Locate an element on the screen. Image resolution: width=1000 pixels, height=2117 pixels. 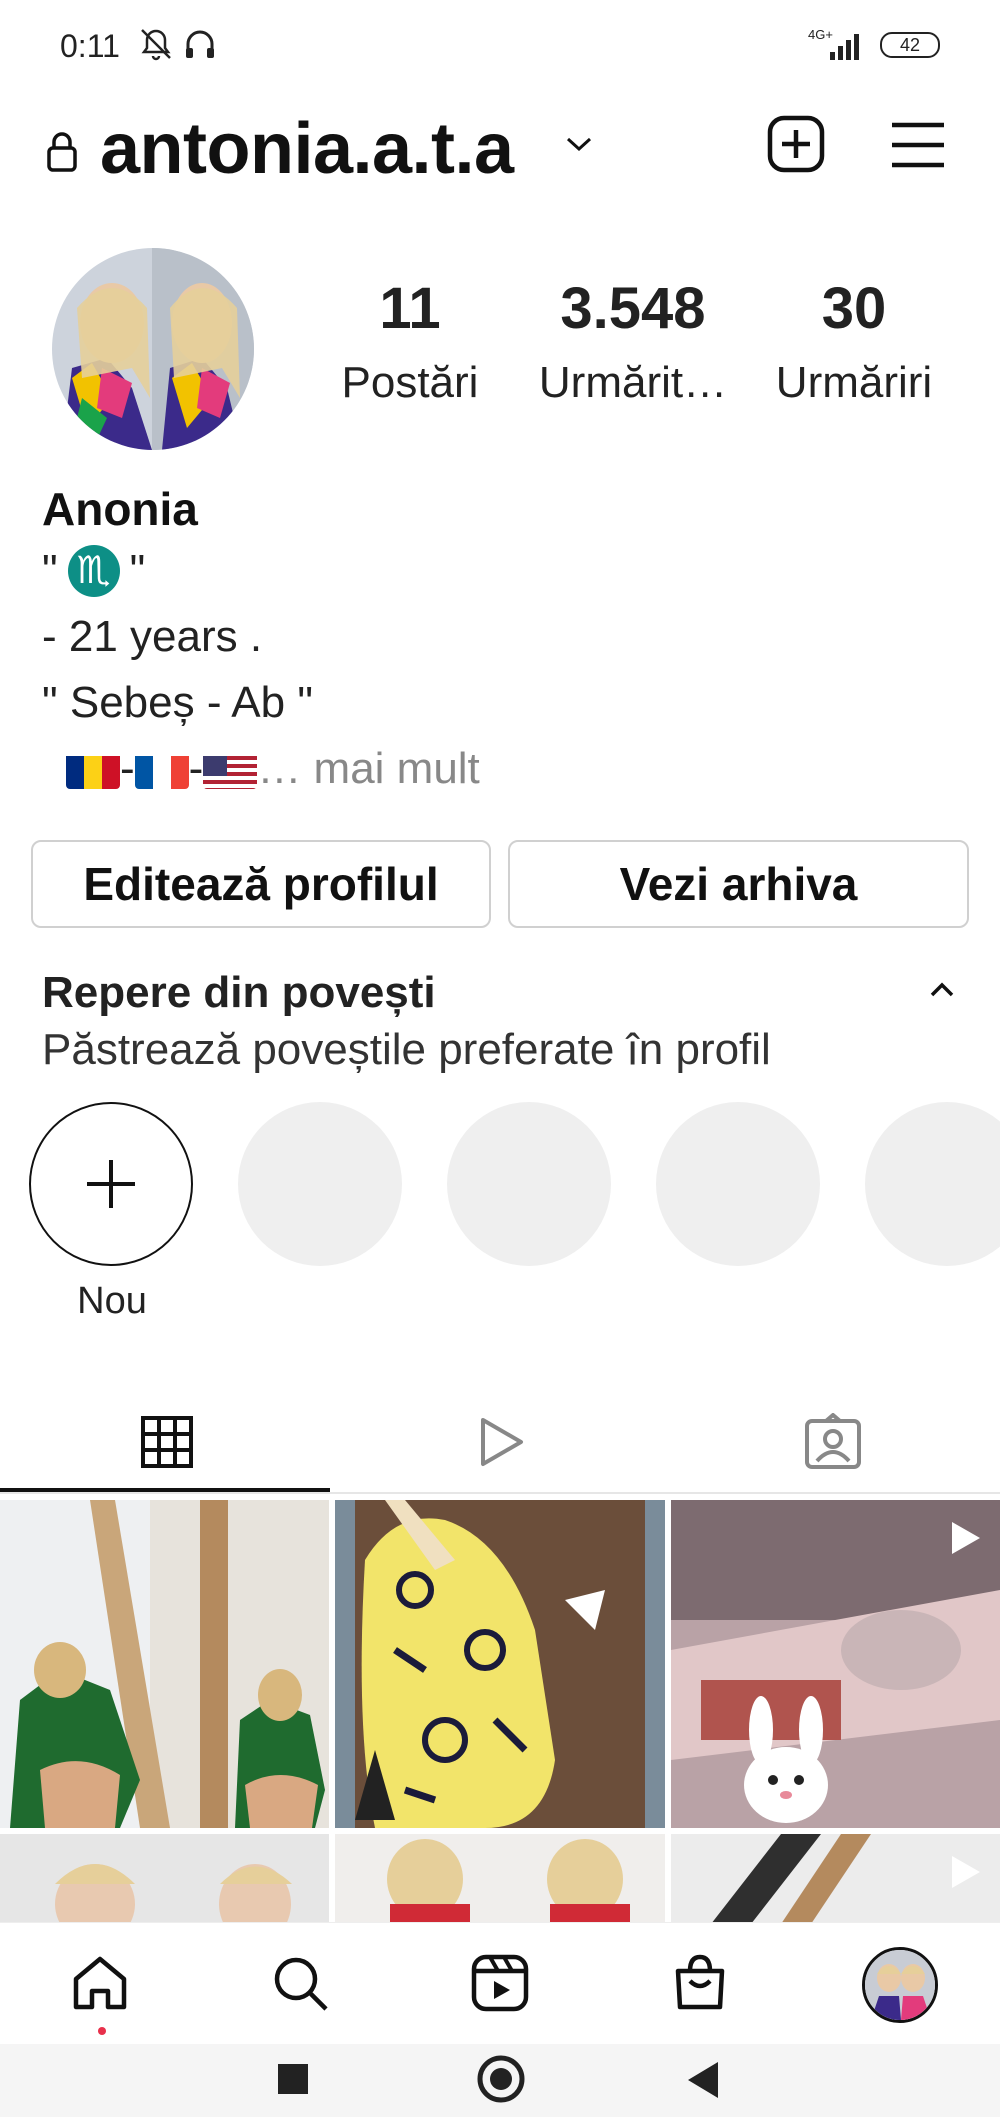
nav-search is located at coordinates (300, 1988).